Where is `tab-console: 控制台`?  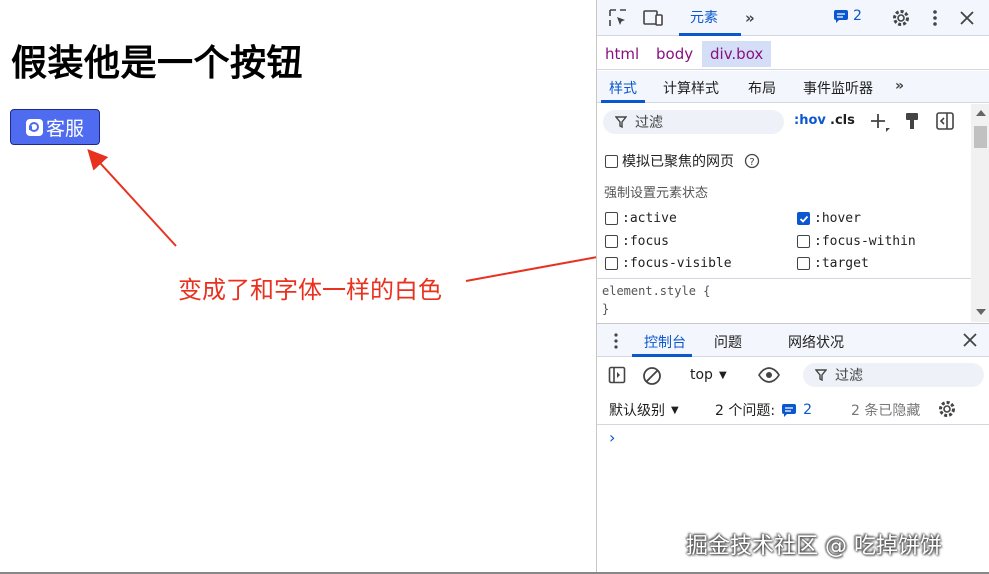 tab-console: 控制台 is located at coordinates (665, 342).